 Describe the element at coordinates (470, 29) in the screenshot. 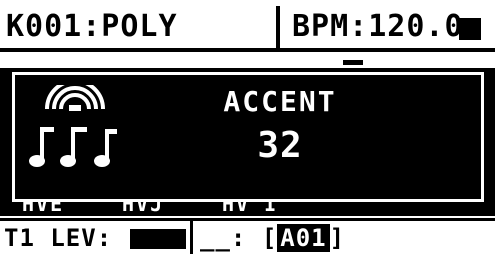

I see `play-status-icon` at that location.